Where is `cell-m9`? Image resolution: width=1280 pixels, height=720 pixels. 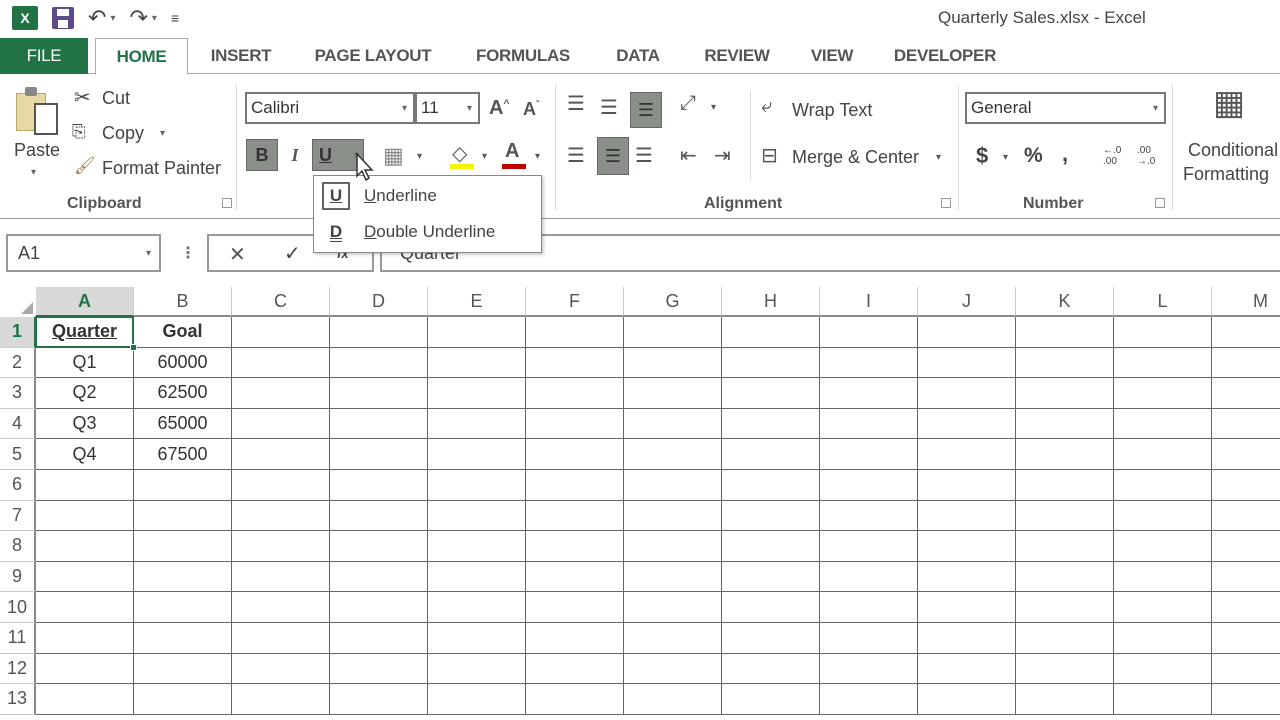 cell-m9 is located at coordinates (1246, 577).